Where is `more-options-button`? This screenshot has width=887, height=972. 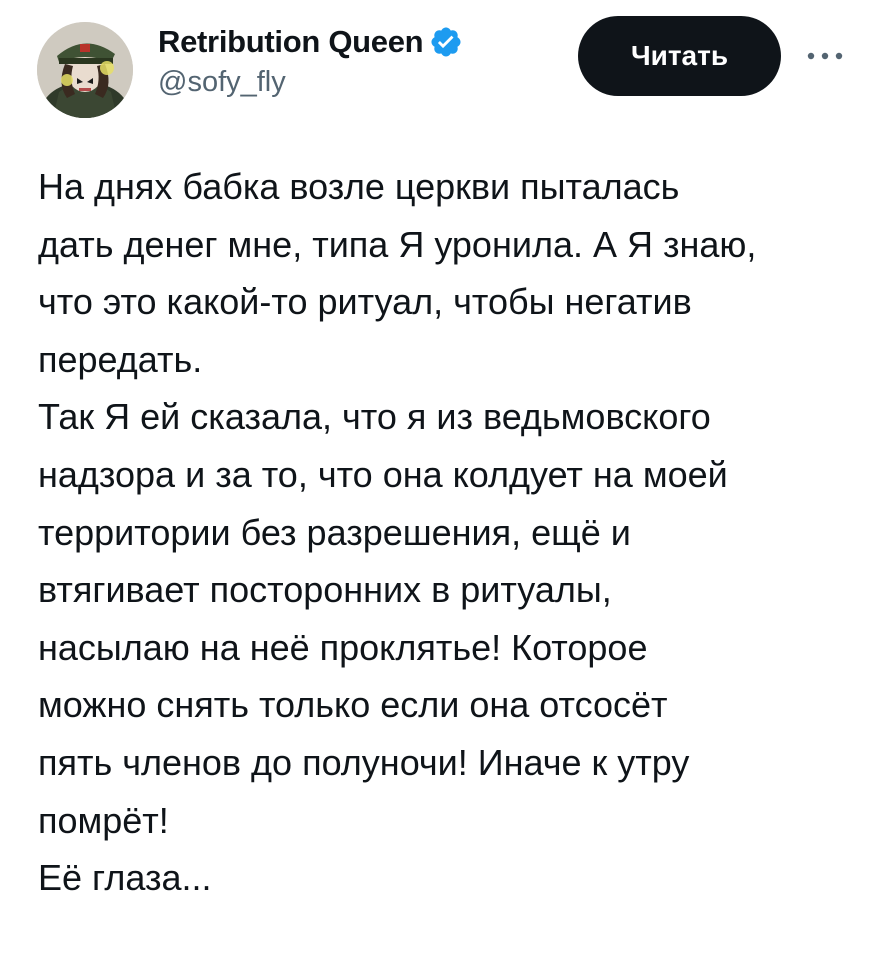
more-options-button is located at coordinates (825, 56).